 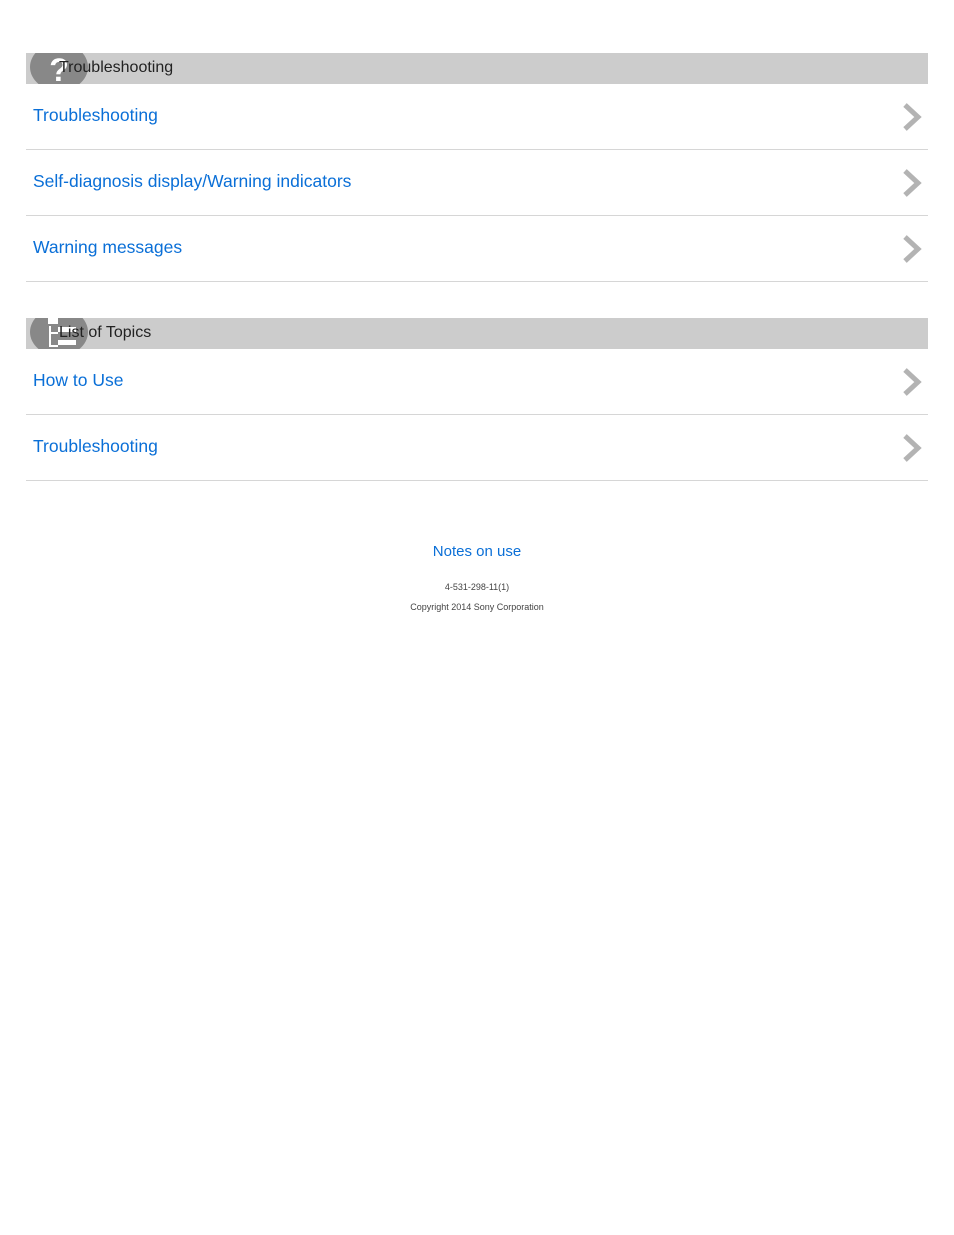 I want to click on notes-on-use-label: Notes on use, so click(x=477, y=551).